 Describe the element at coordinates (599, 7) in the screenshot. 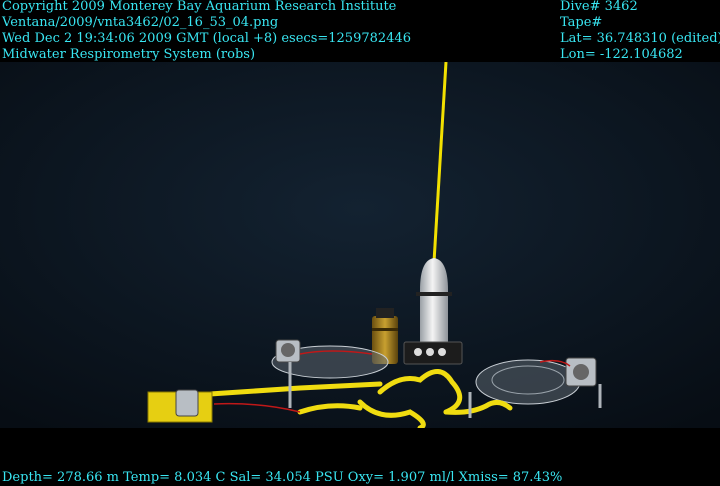

I see `dive-number-text: Dive# 3462` at that location.